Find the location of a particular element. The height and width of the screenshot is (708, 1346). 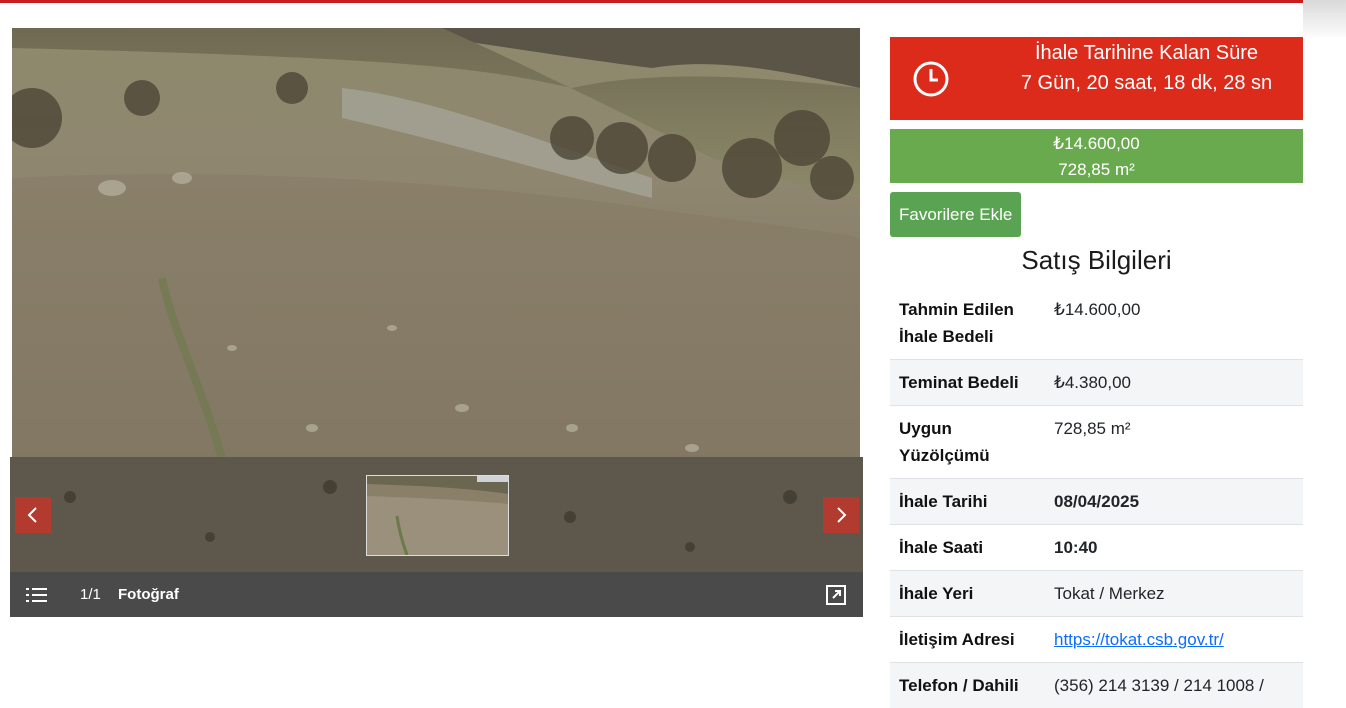

thumbnail-strip is located at coordinates (436, 514).